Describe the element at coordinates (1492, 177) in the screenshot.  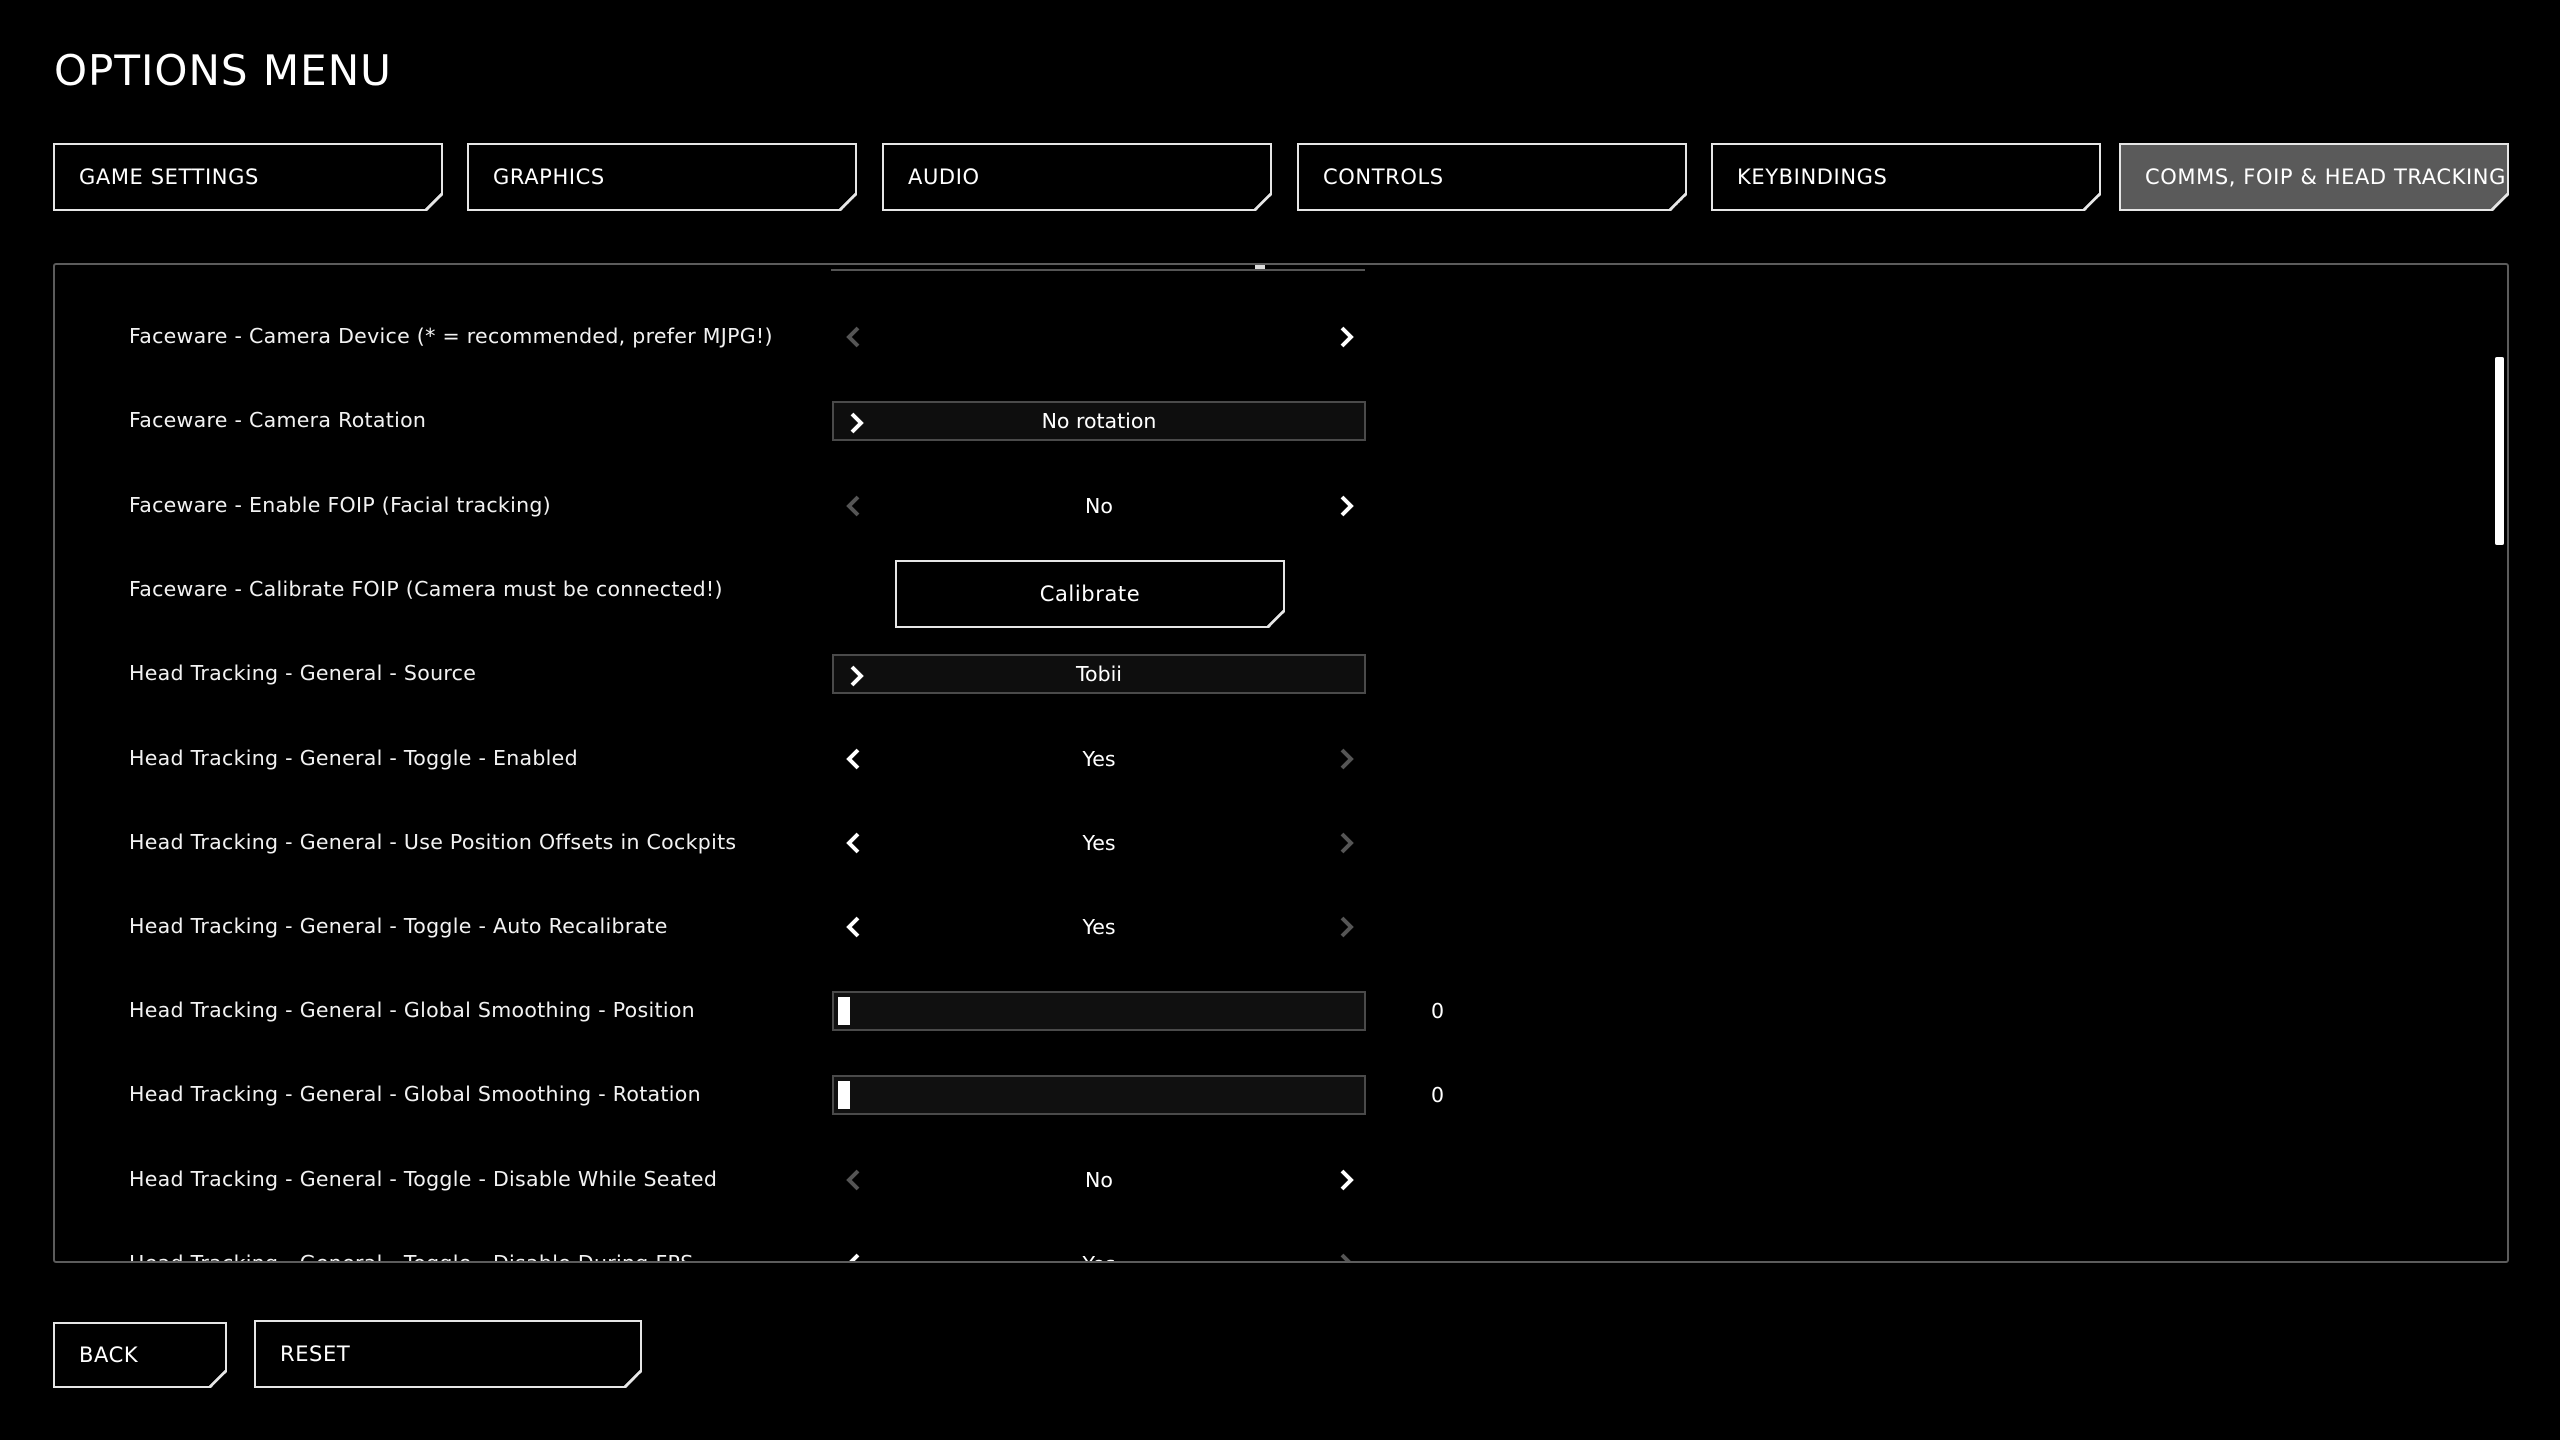
I see `tab-controls: CONTROLS` at that location.